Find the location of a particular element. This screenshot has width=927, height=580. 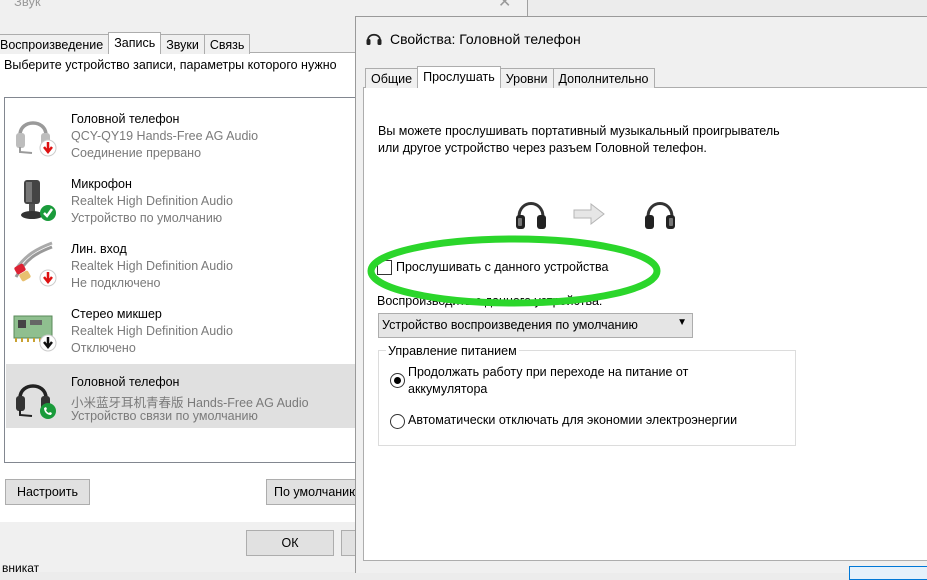

microphone-icon is located at coordinates (38, 200).